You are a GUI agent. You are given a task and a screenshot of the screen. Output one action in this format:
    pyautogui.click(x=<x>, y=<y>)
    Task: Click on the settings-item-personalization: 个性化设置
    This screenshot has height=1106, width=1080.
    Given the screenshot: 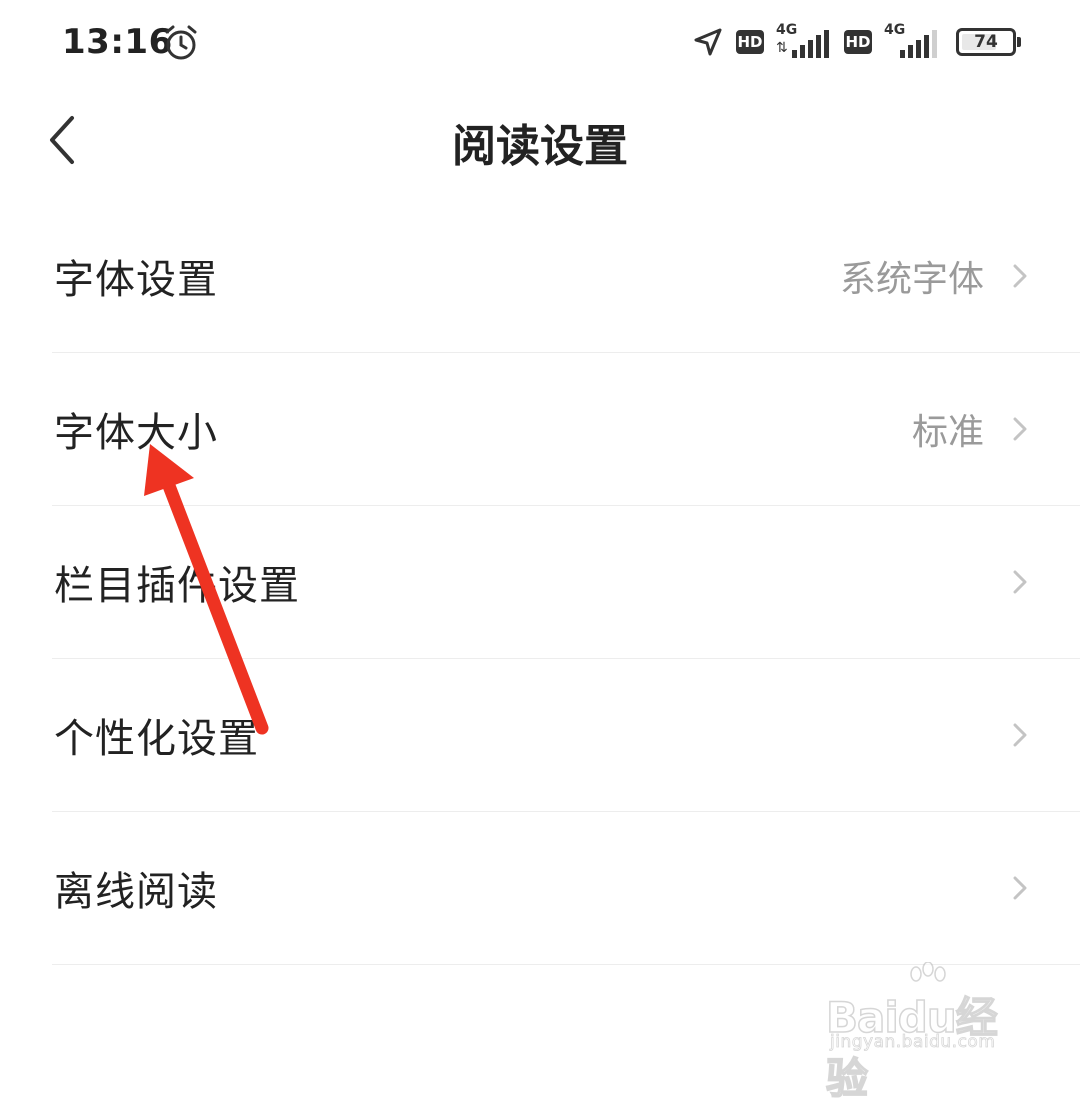 What is the action you would take?
    pyautogui.click(x=566, y=735)
    